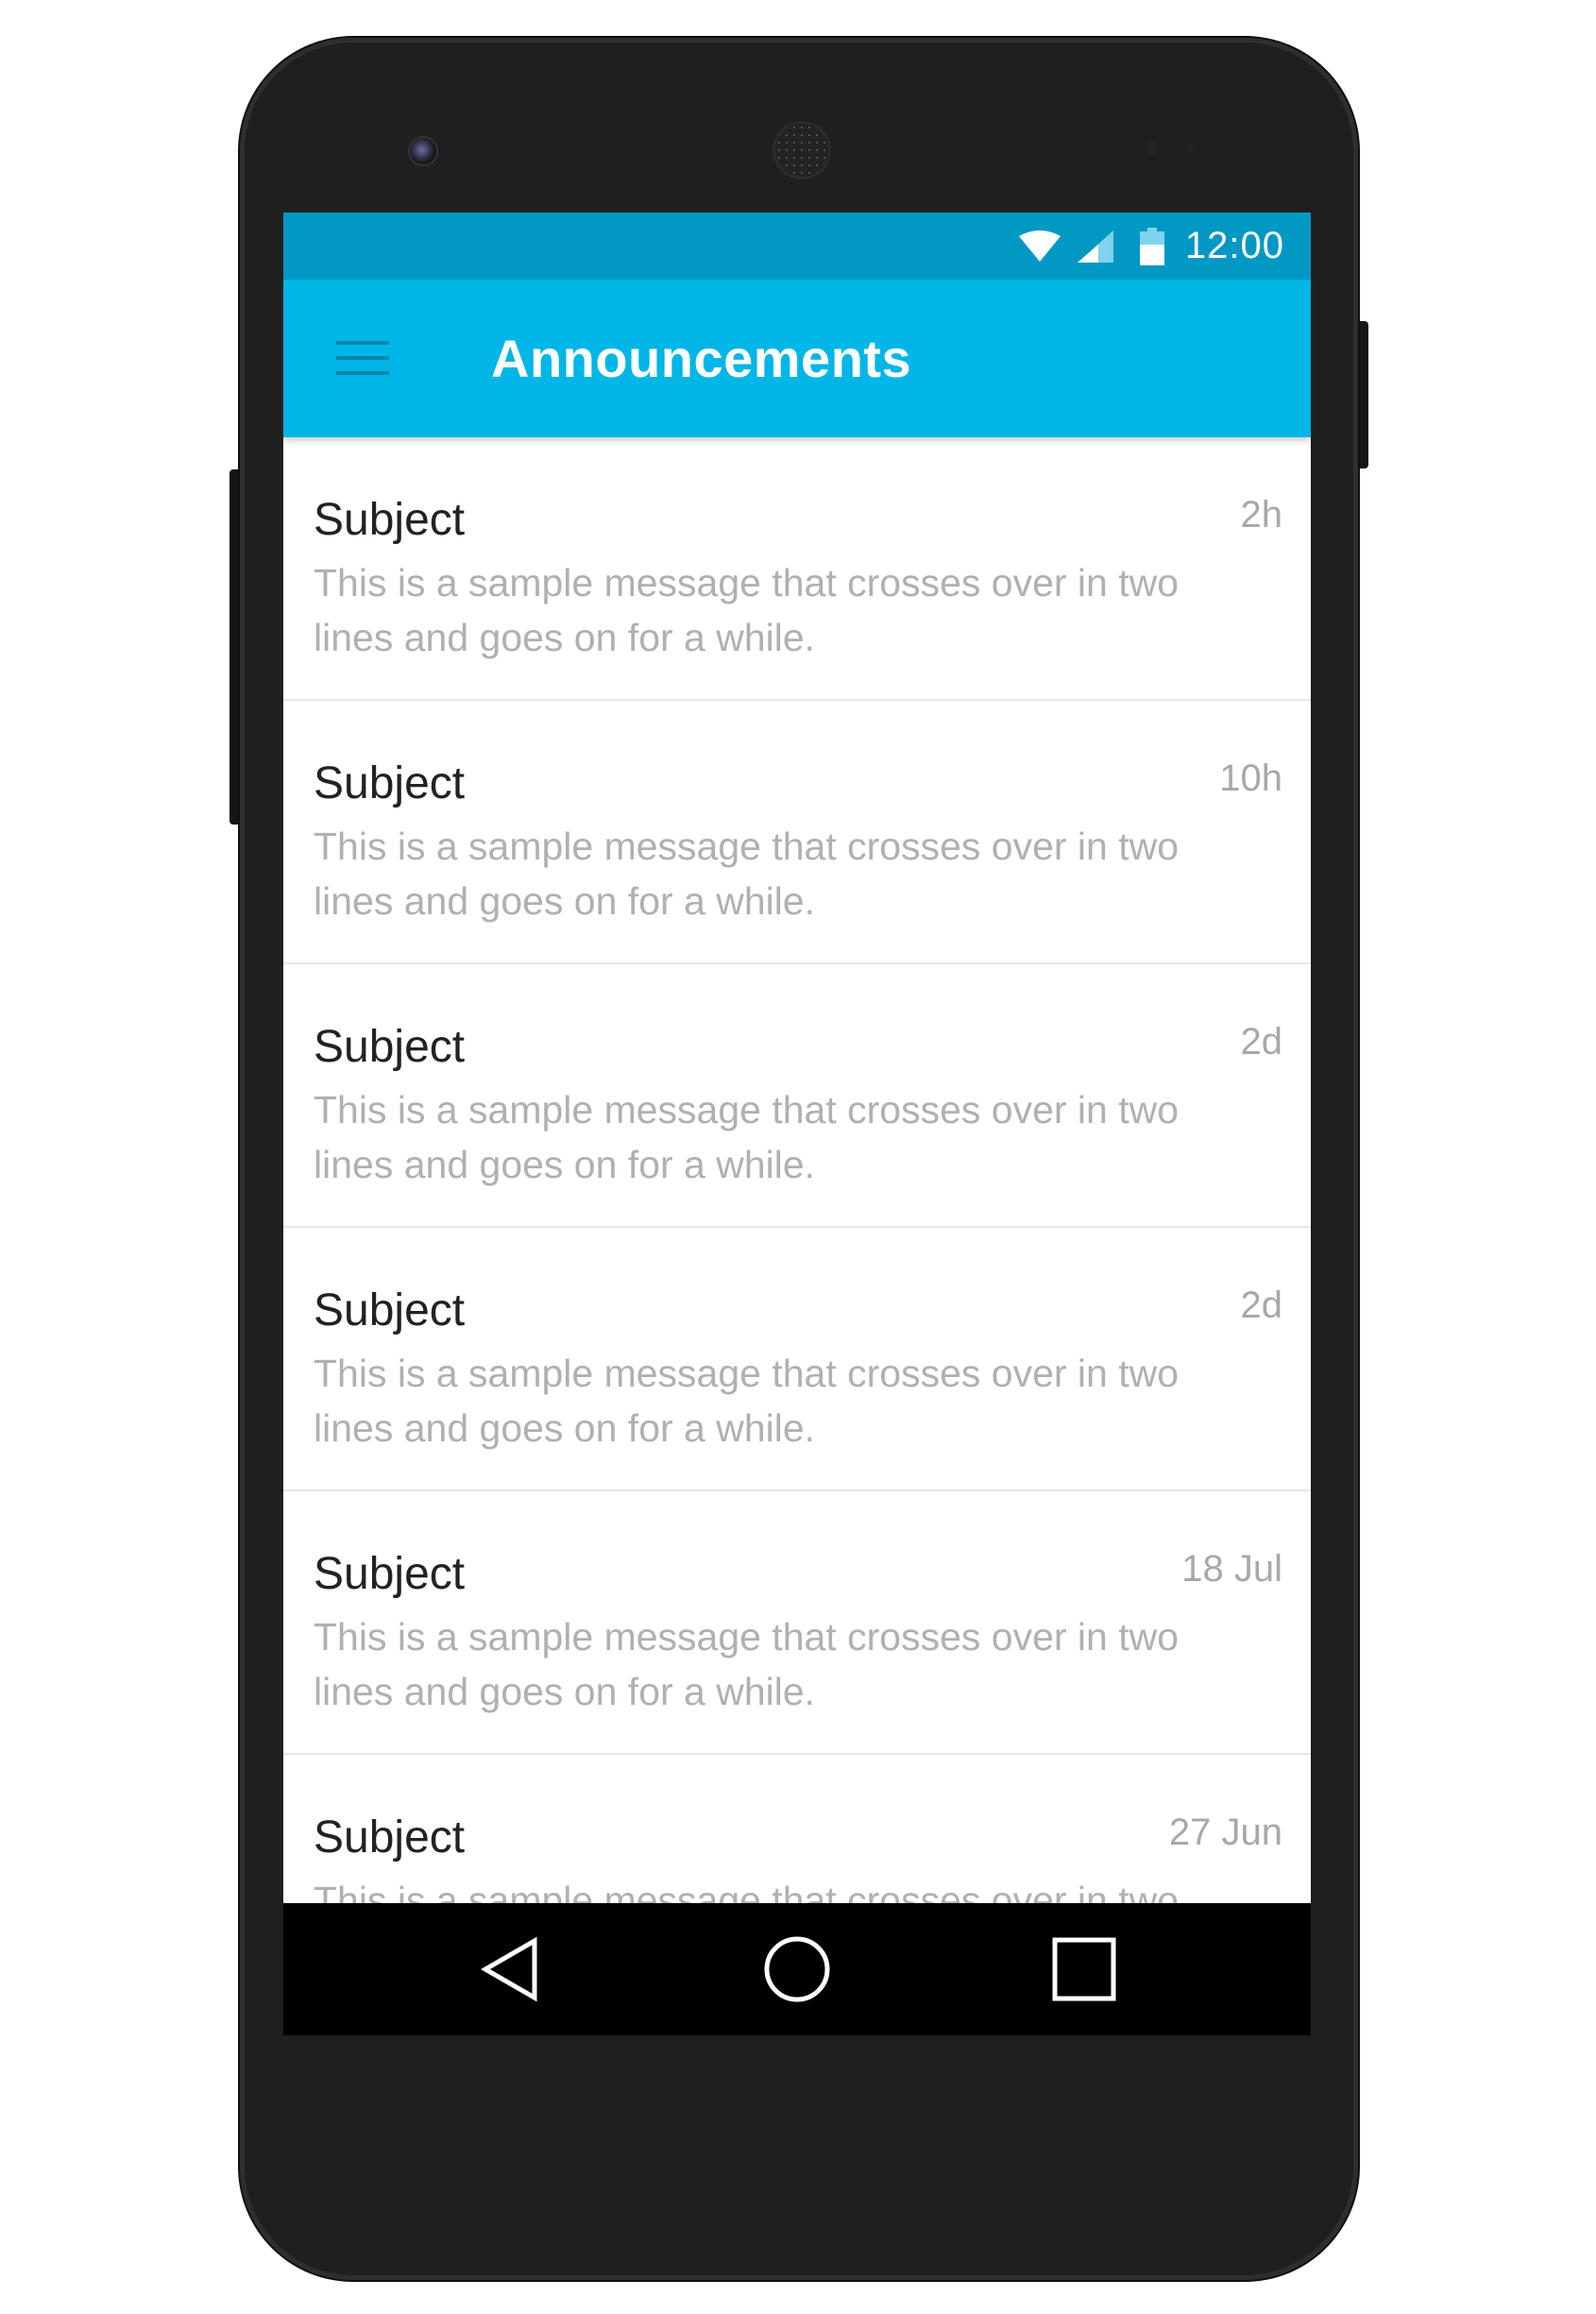 Image resolution: width=1596 pixels, height=2314 pixels. Describe the element at coordinates (797, 246) in the screenshot. I see `status-bar: 12:00` at that location.